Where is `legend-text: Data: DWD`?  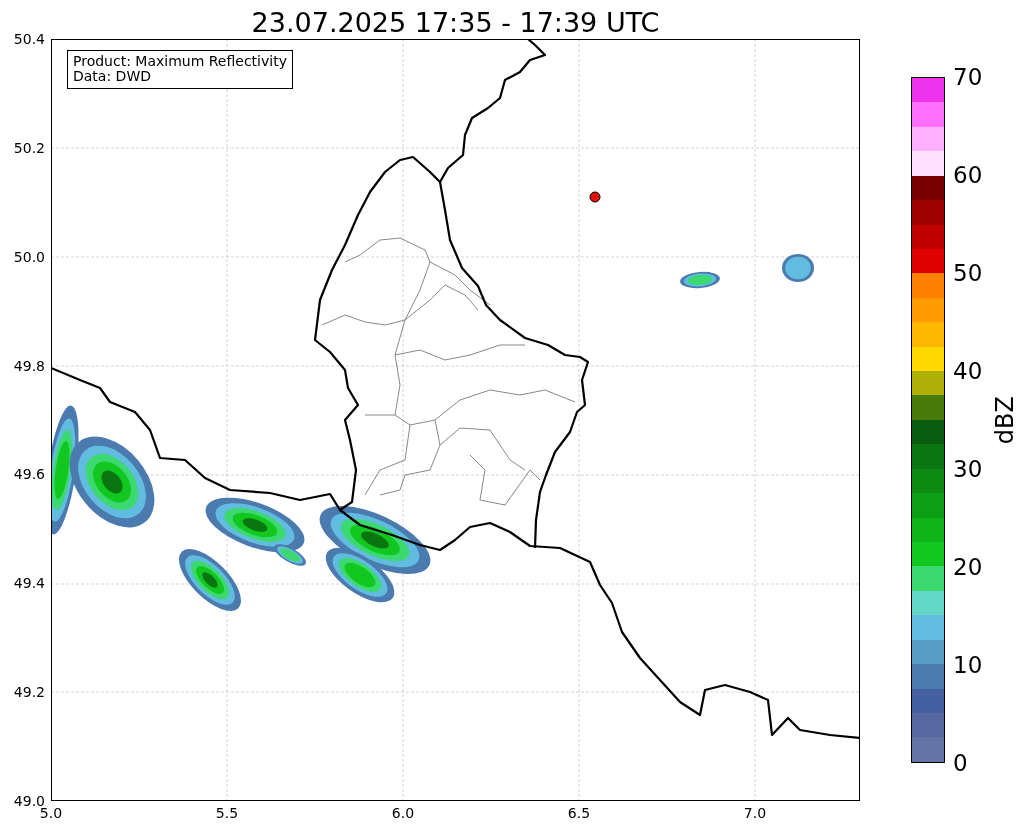 legend-text: Data: DWD is located at coordinates (112, 77).